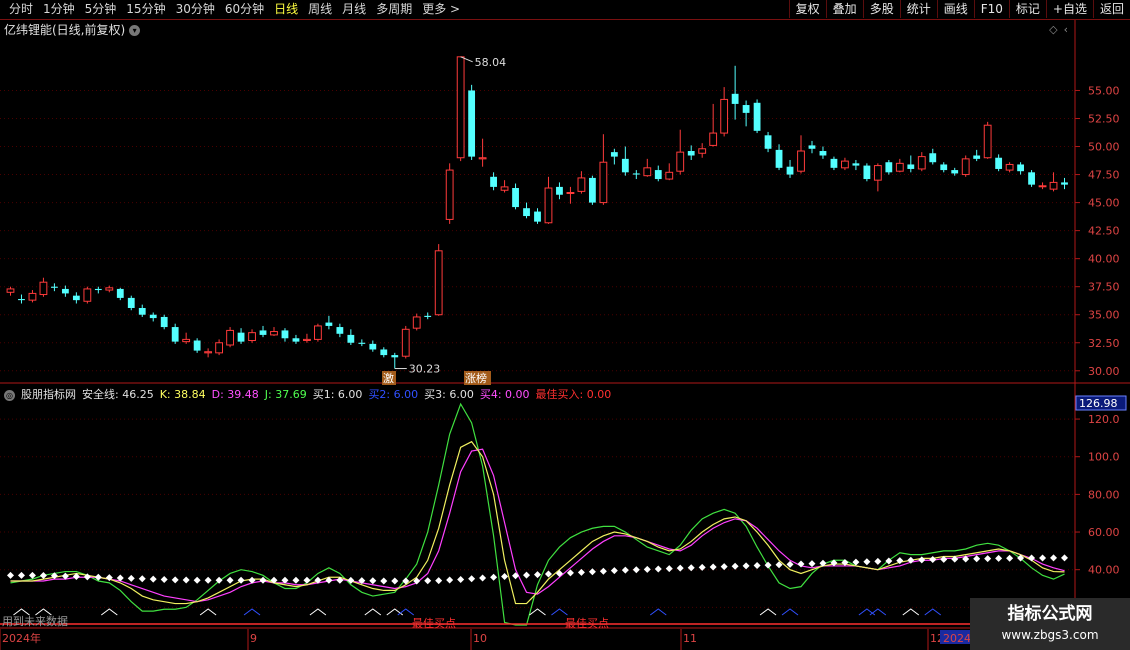 The width and height of the screenshot is (1130, 650). Describe the element at coordinates (1104, 494) in the screenshot. I see `indicator-tick-label: 80.00` at that location.